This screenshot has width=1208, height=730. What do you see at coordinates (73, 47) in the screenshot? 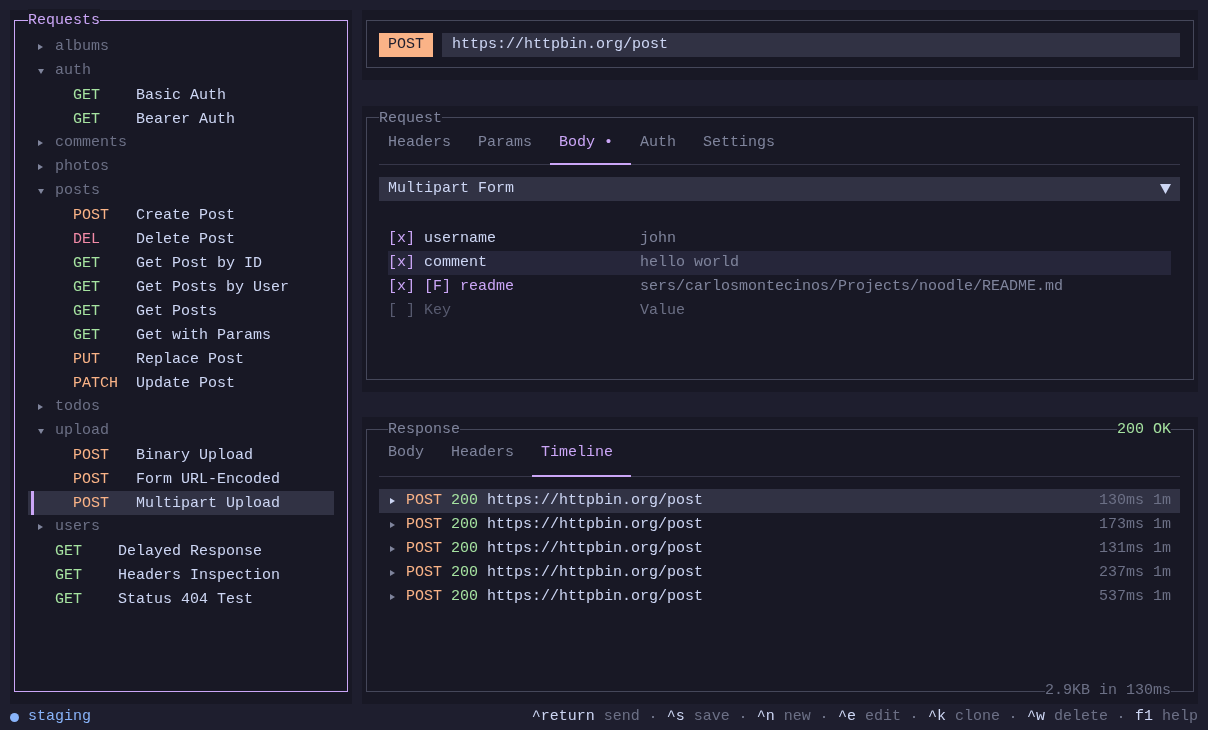
I see `folder-item: albums` at bounding box center [73, 47].